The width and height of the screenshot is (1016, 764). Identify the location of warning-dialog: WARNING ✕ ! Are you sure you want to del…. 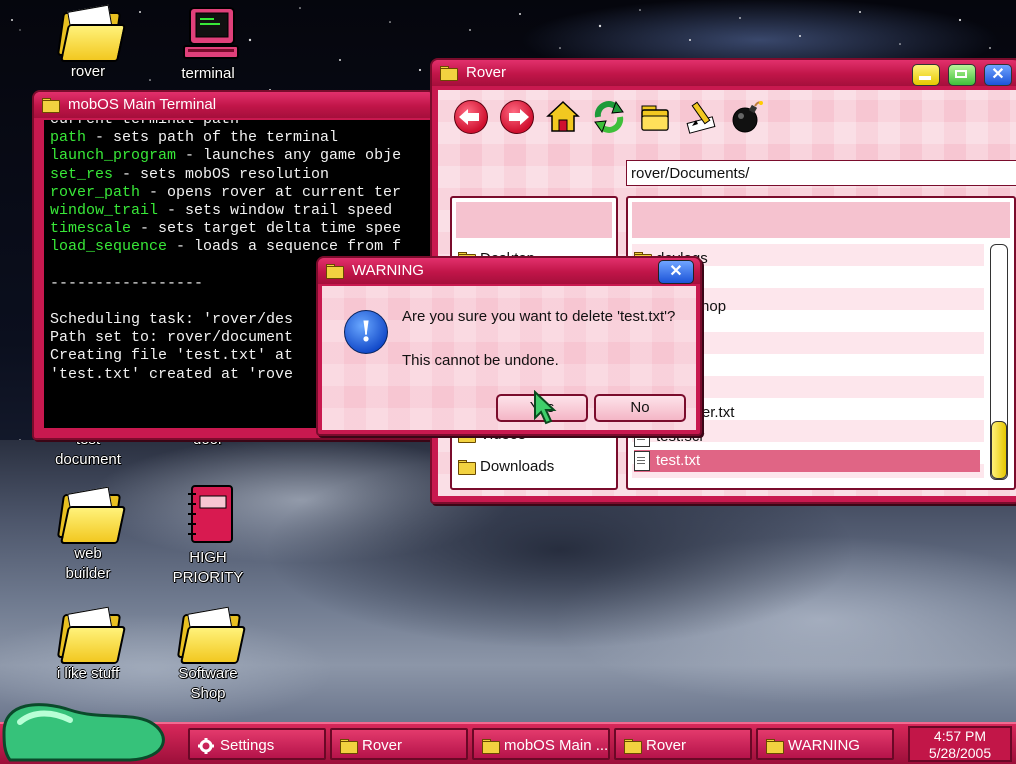
(509, 346).